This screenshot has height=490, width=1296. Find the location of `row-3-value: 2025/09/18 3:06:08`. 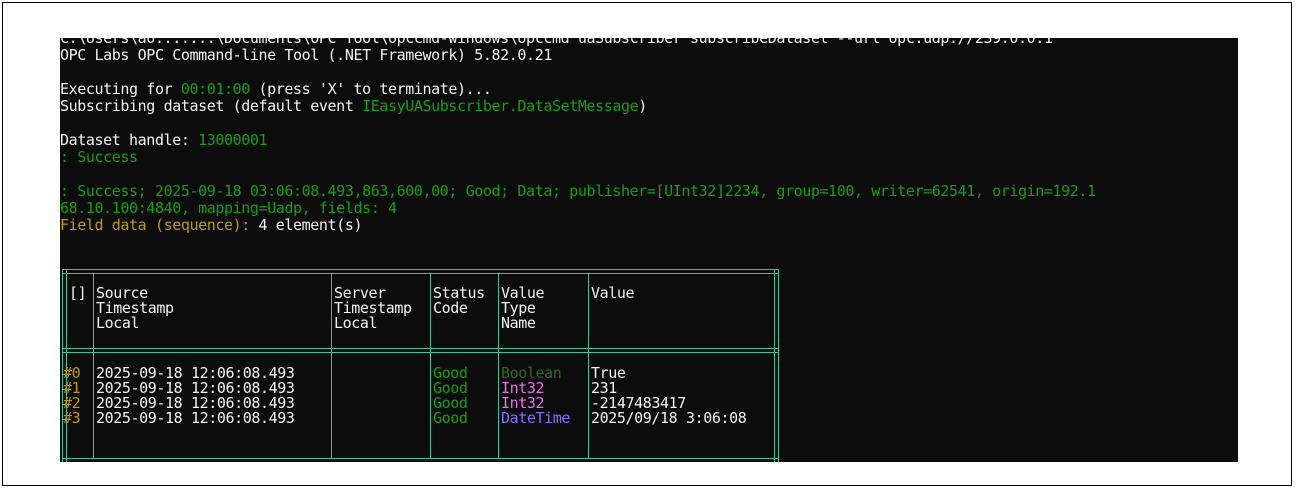

row-3-value: 2025/09/18 3:06:08 is located at coordinates (669, 418).